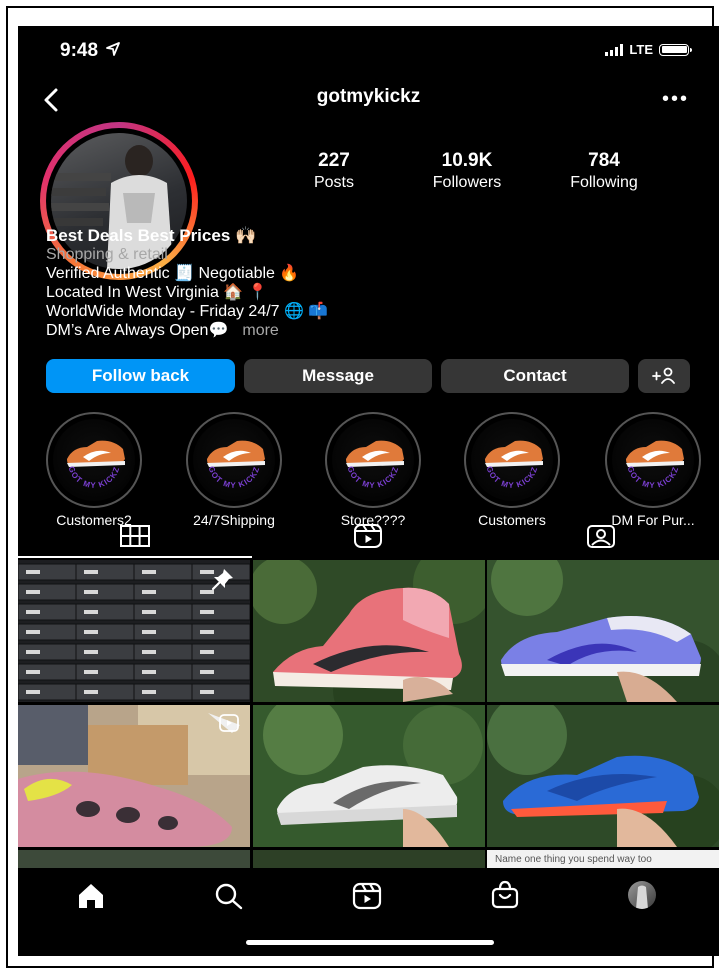 This screenshot has width=719, height=972. Describe the element at coordinates (601, 536) in the screenshot. I see `tagged-icon` at that location.